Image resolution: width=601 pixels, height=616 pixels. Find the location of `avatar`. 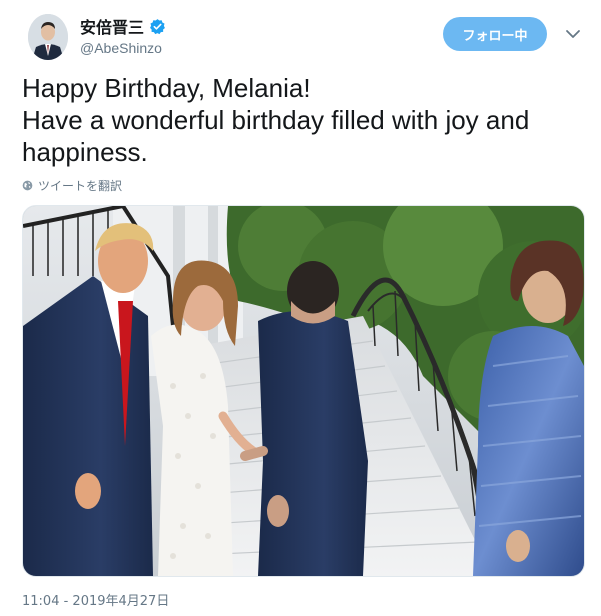

avatar is located at coordinates (48, 37).